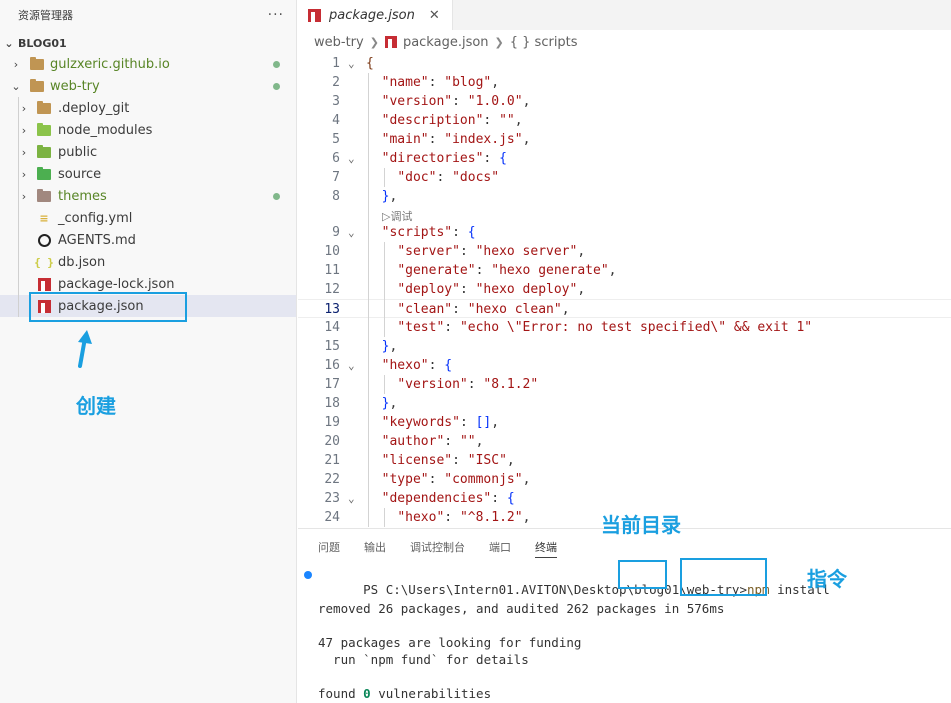 The height and width of the screenshot is (703, 951). I want to click on code-text: "type": "commonjs",, so click(456, 479).